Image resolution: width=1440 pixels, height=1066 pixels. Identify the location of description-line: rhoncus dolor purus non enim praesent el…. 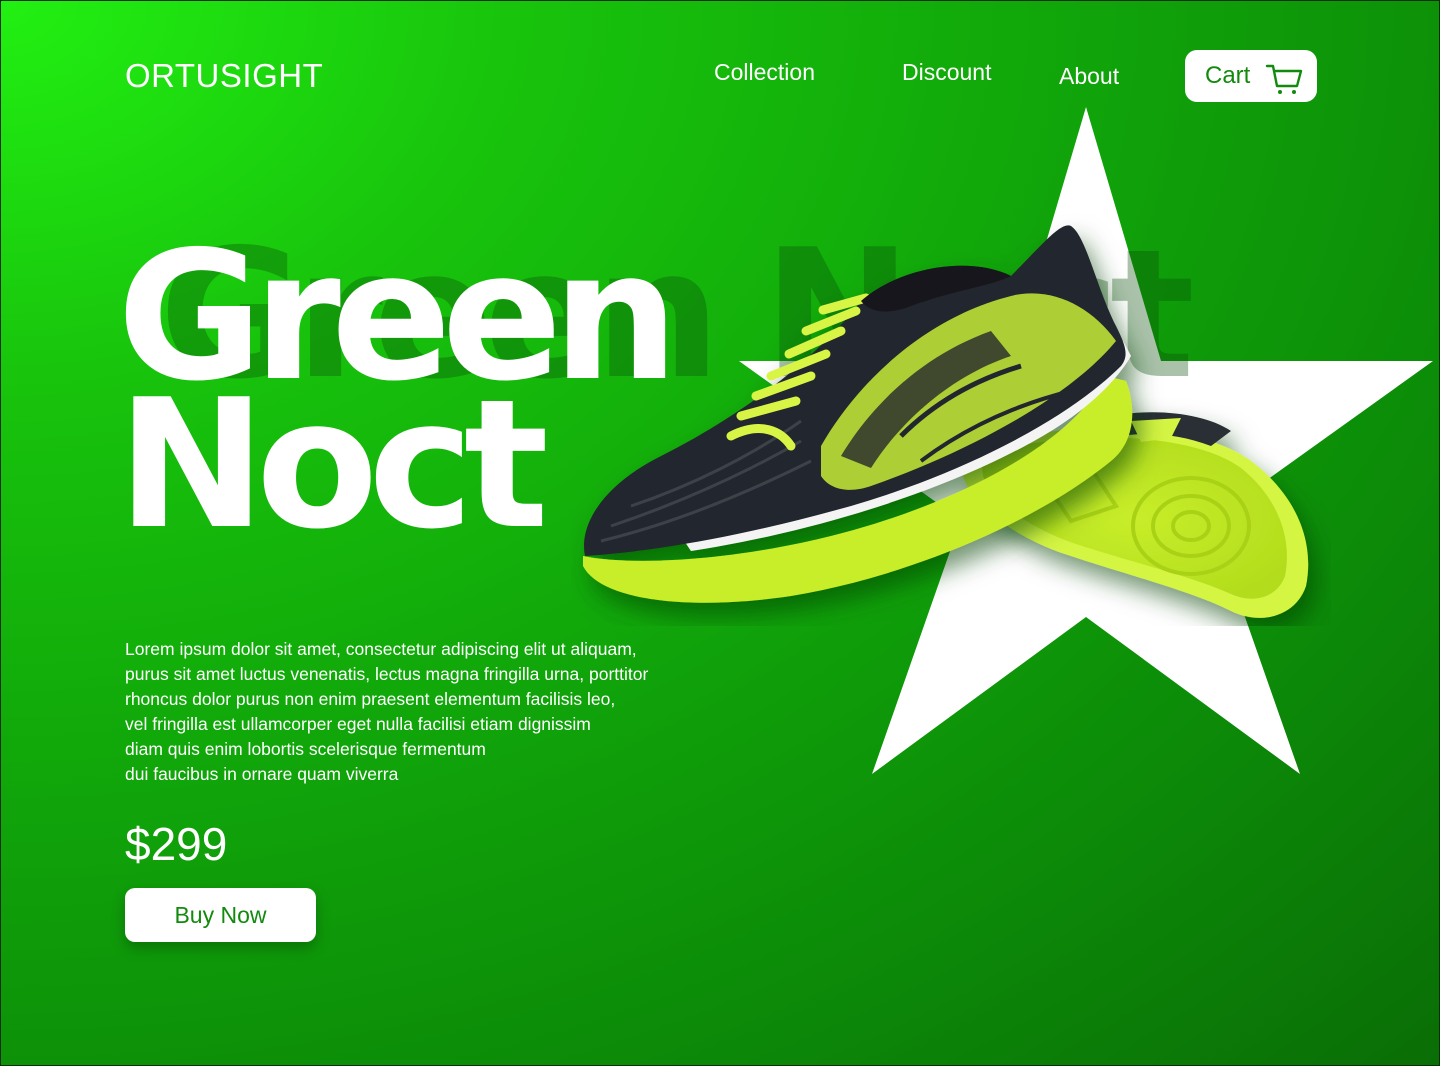
(370, 699).